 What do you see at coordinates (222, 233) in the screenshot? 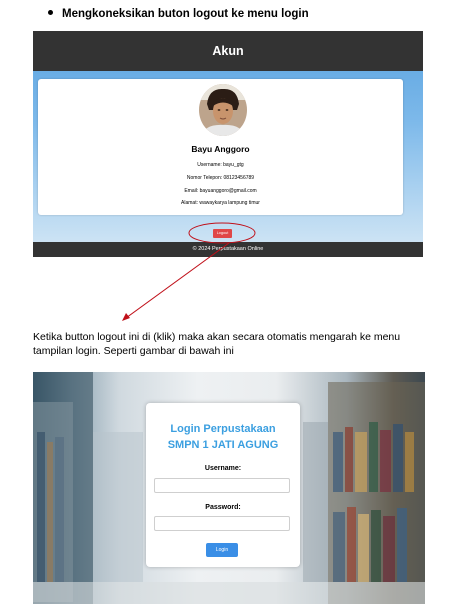
I see `highlight-ellipse` at bounding box center [222, 233].